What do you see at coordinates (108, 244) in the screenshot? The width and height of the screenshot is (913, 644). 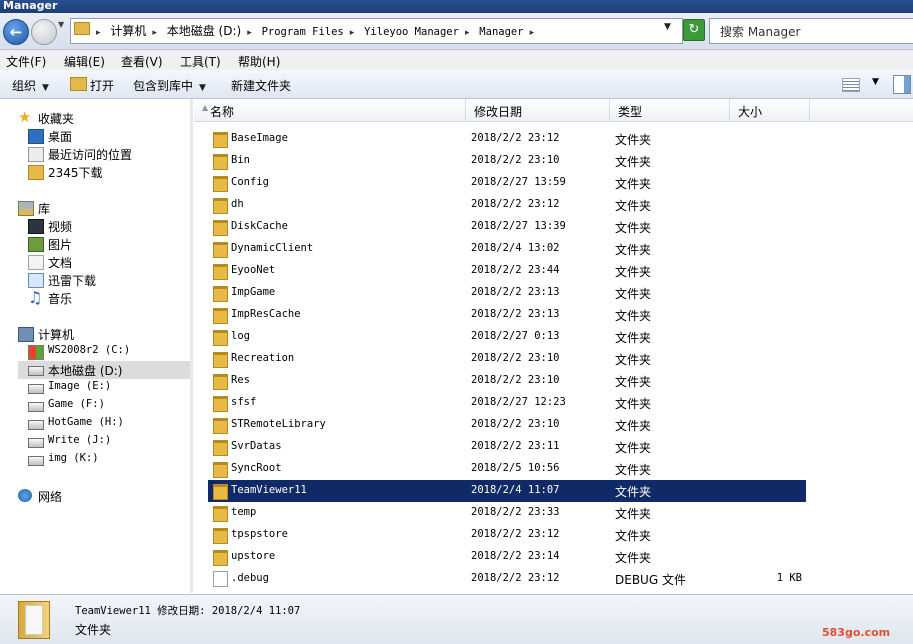 I see `nav-item-pictures: 图片` at bounding box center [108, 244].